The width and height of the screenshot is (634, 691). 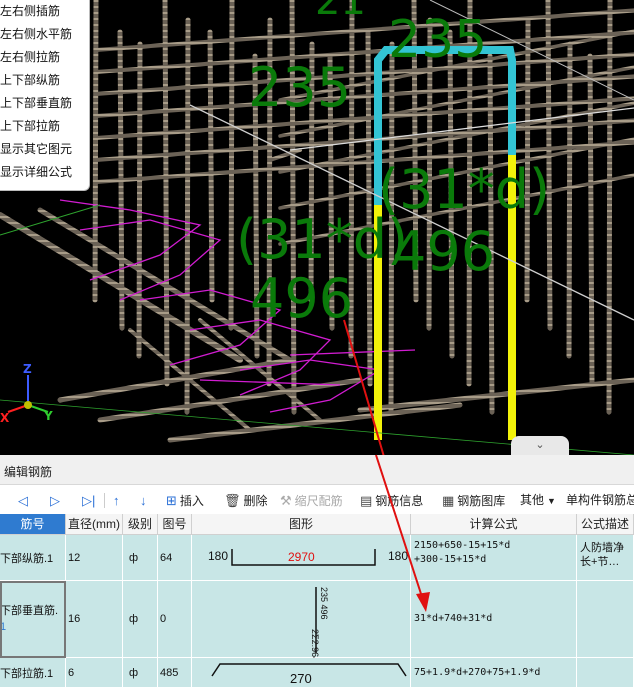 I want to click on menu-item-side-tie: 左右侧拉筋, so click(x=44, y=57).